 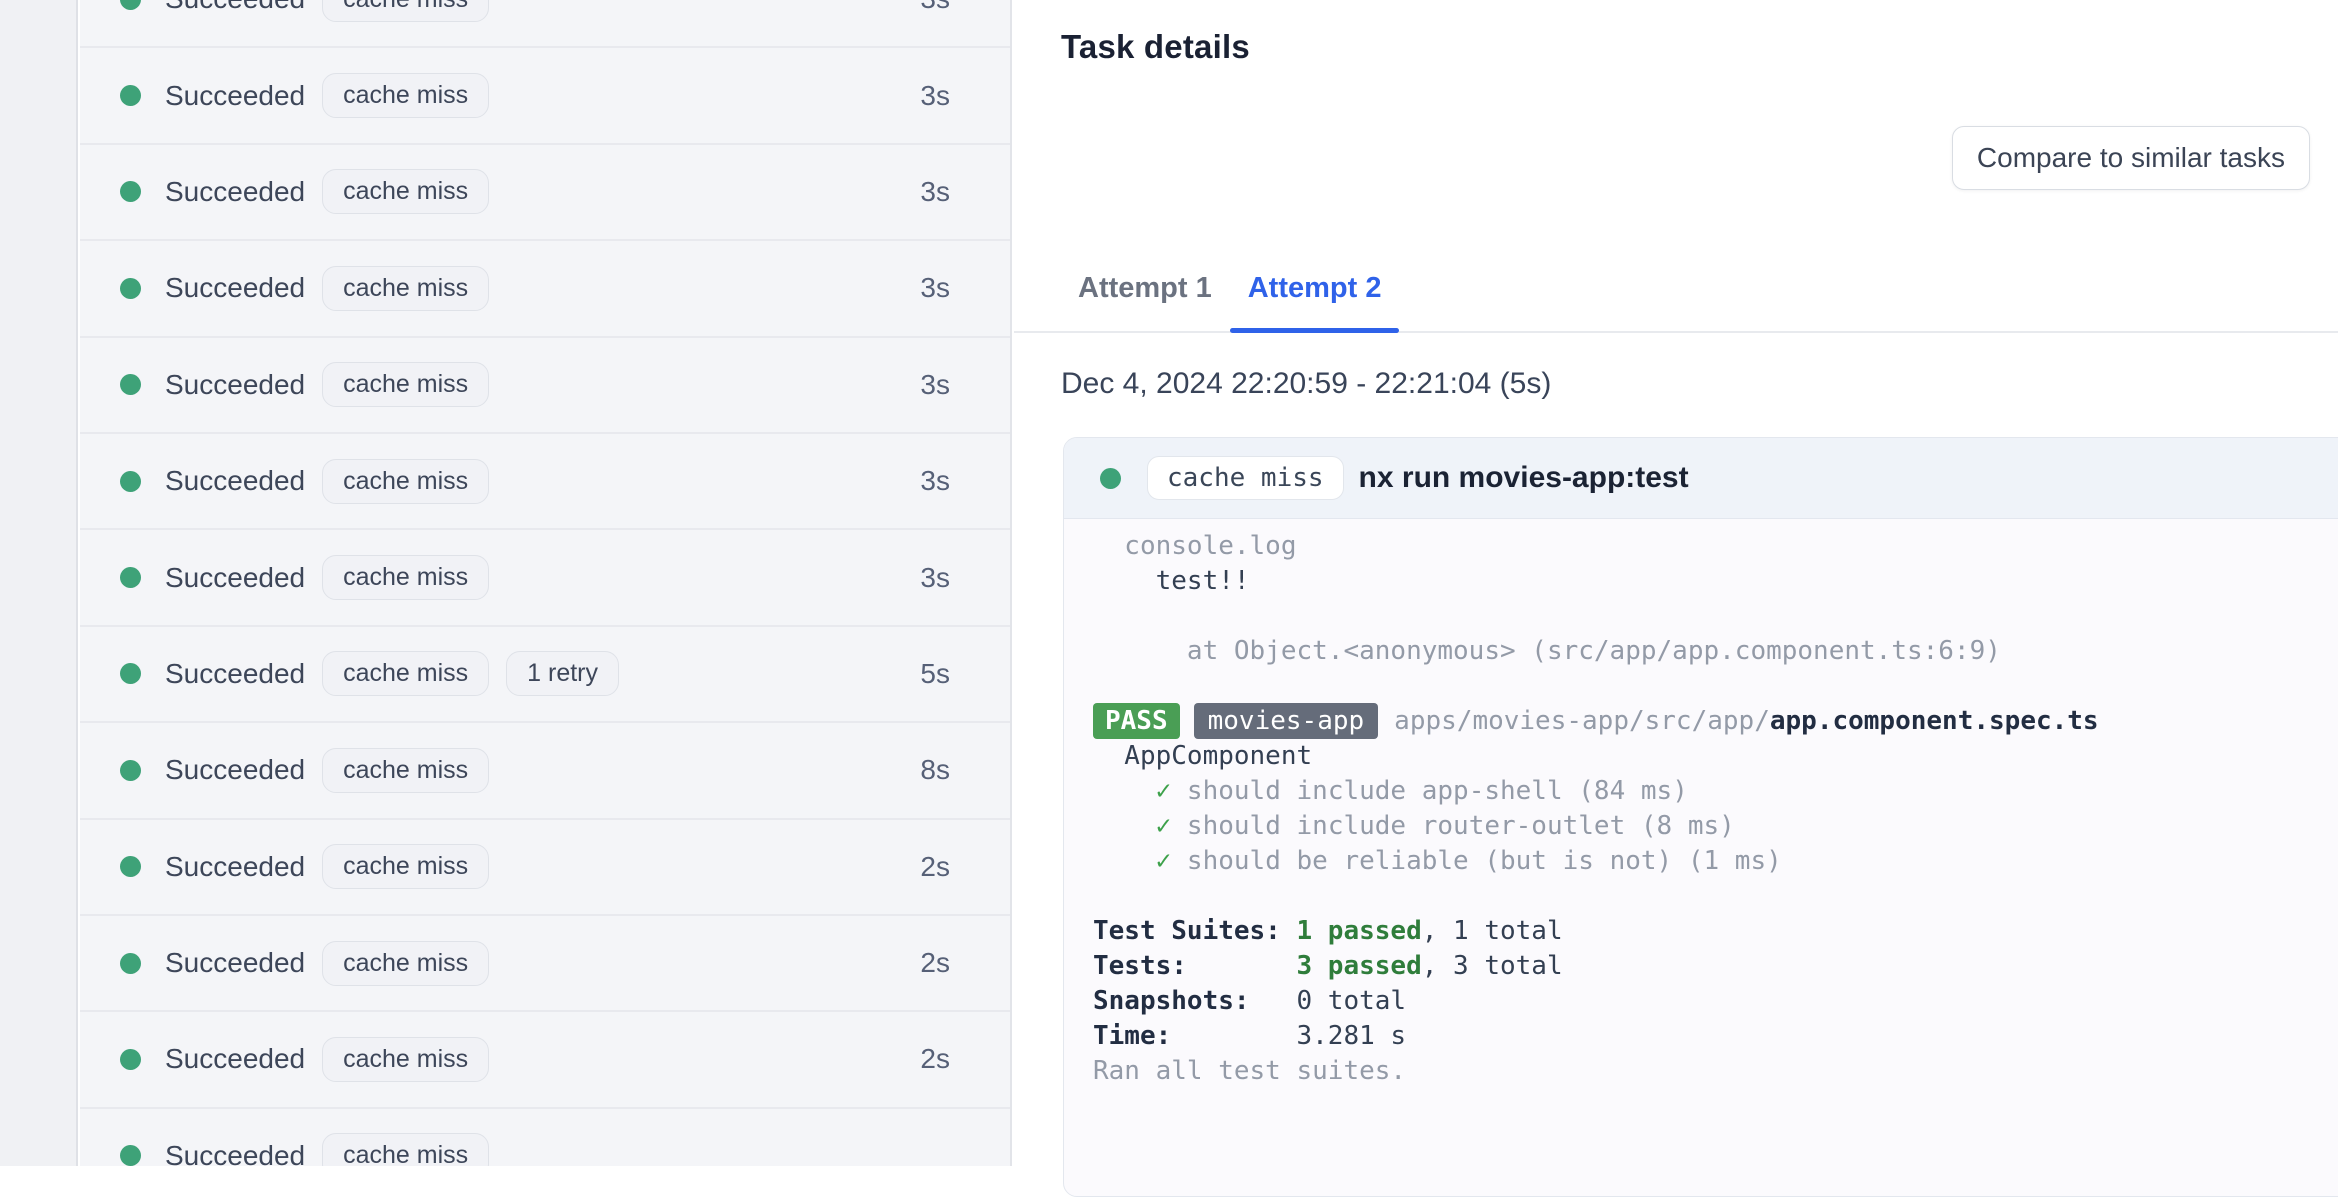 What do you see at coordinates (1250, 1071) in the screenshot?
I see `terminal-text: Ran all test suites.` at bounding box center [1250, 1071].